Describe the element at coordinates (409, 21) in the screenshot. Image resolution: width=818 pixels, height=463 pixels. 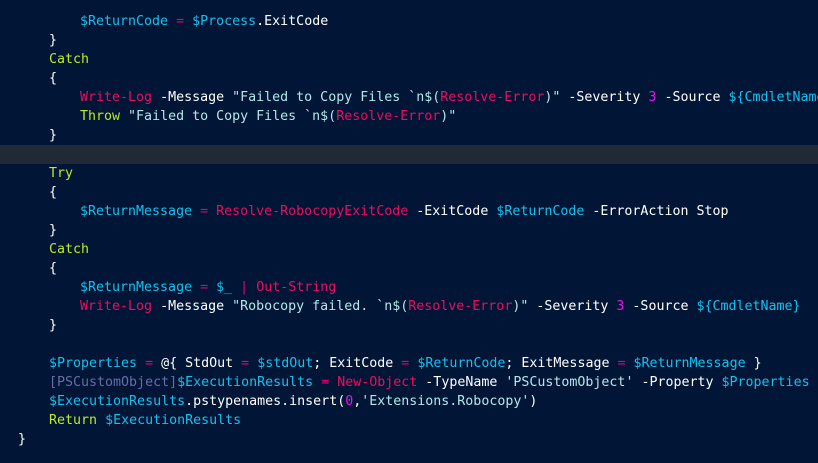
I see `code-line: $ReturnCode = $Process.ExitCode` at that location.